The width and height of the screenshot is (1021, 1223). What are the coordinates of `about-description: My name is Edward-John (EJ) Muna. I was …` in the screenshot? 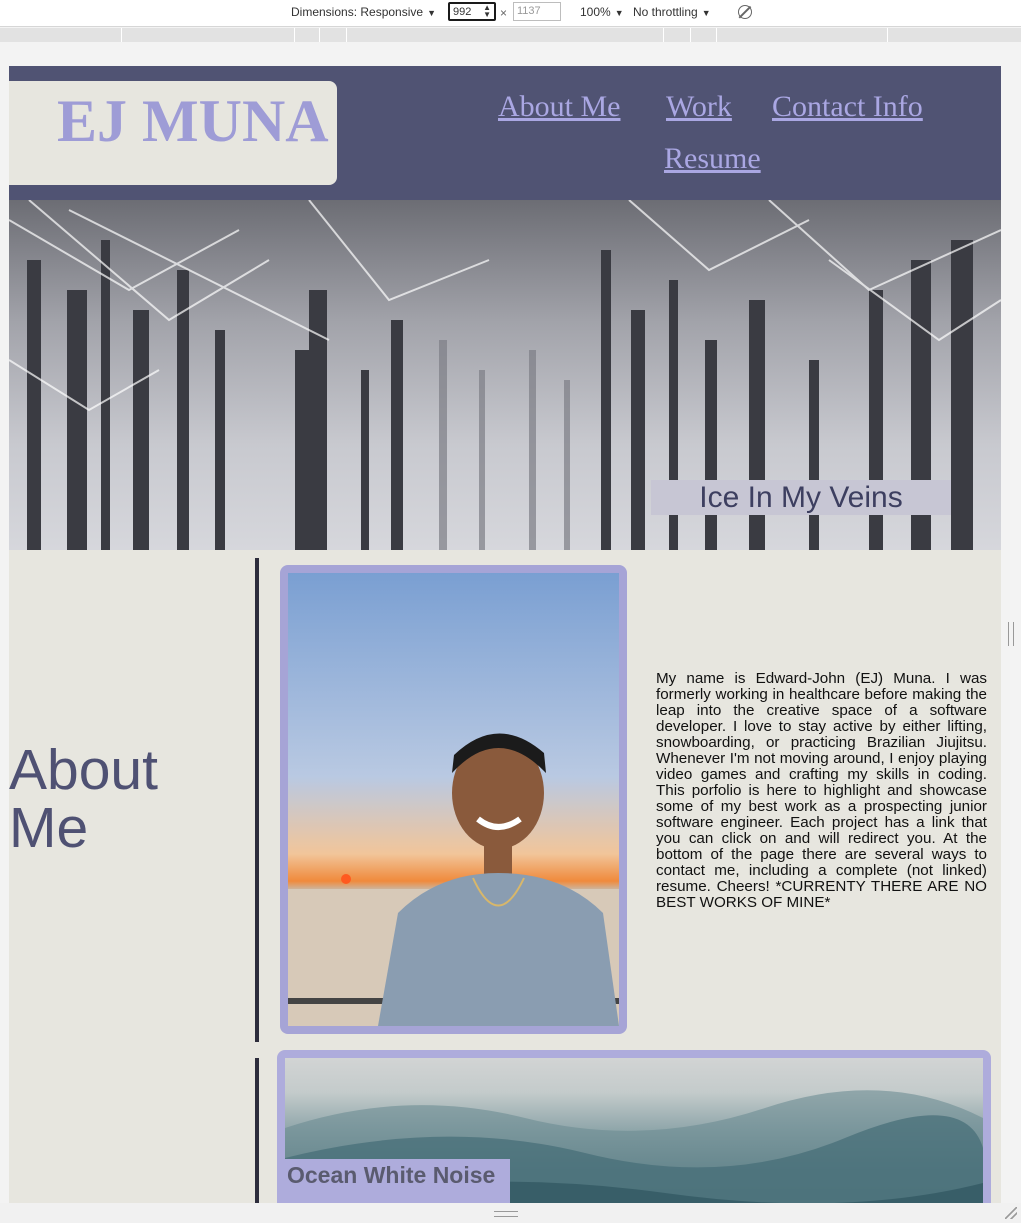 It's located at (821, 790).